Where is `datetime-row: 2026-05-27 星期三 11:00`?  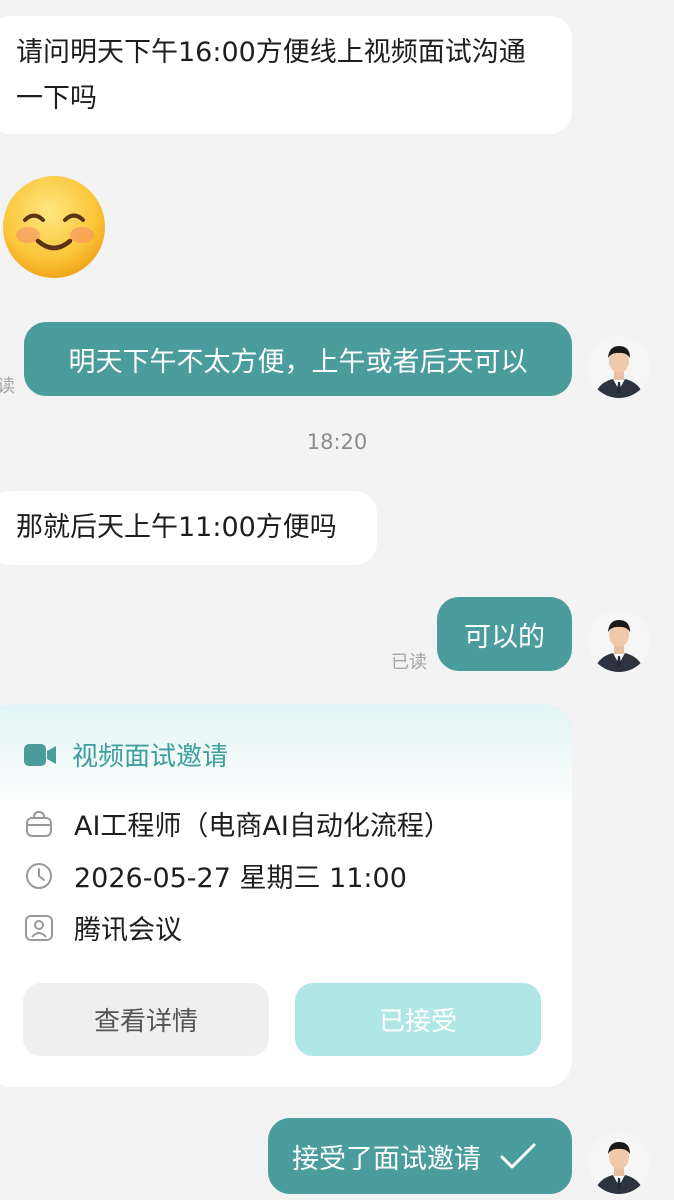
datetime-row: 2026-05-27 星期三 11:00 is located at coordinates (215, 875).